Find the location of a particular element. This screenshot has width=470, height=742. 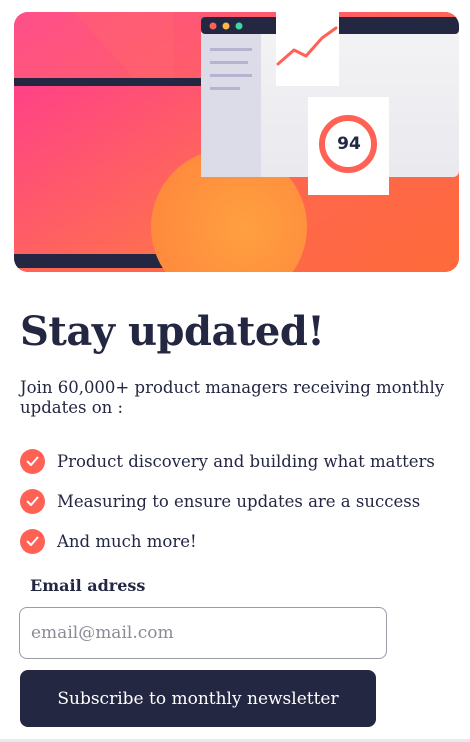

subscribe-button: Subscribe to monthly newsletter is located at coordinates (198, 698).